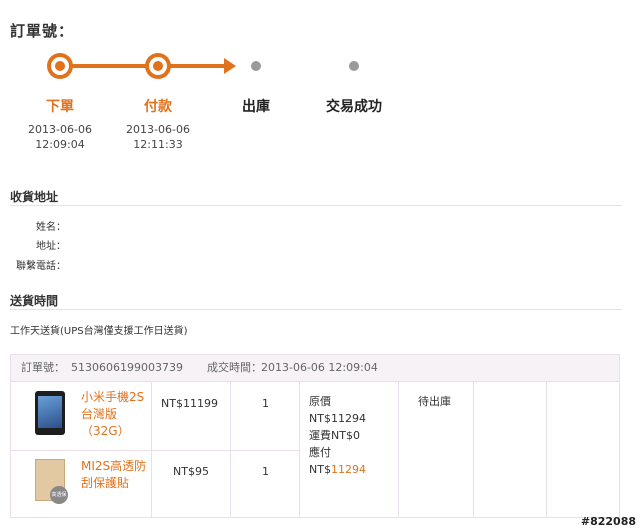  Describe the element at coordinates (34, 301) in the screenshot. I see `delivery-time-title: 送貨時間` at that location.